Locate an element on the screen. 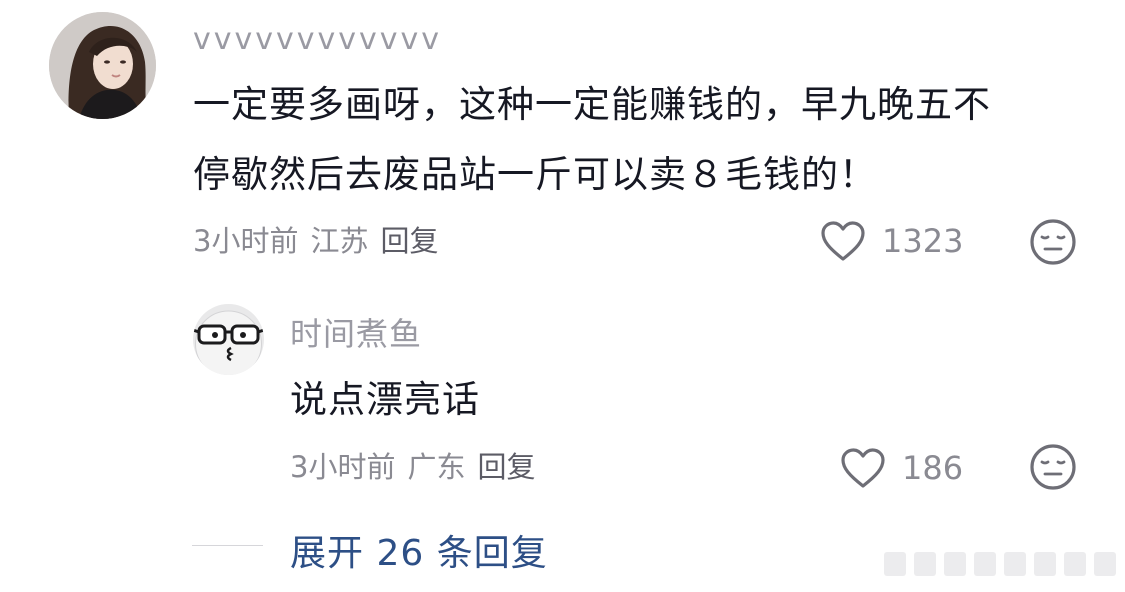 This screenshot has height=592, width=1125. reply-time: 3小时前 is located at coordinates (343, 467).